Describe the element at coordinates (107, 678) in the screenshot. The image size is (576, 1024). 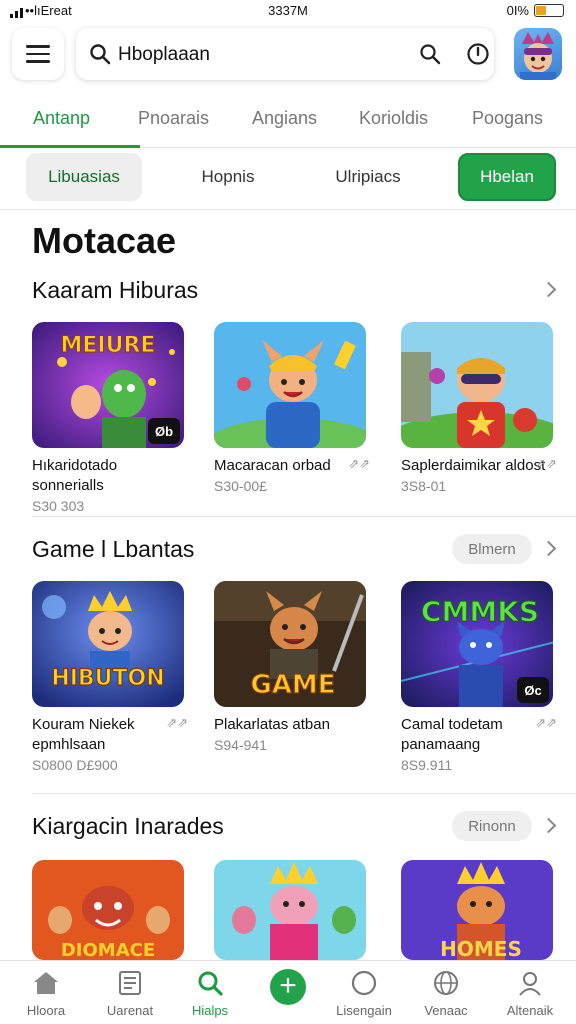
I see `thumb-title: HIBUTON` at that location.